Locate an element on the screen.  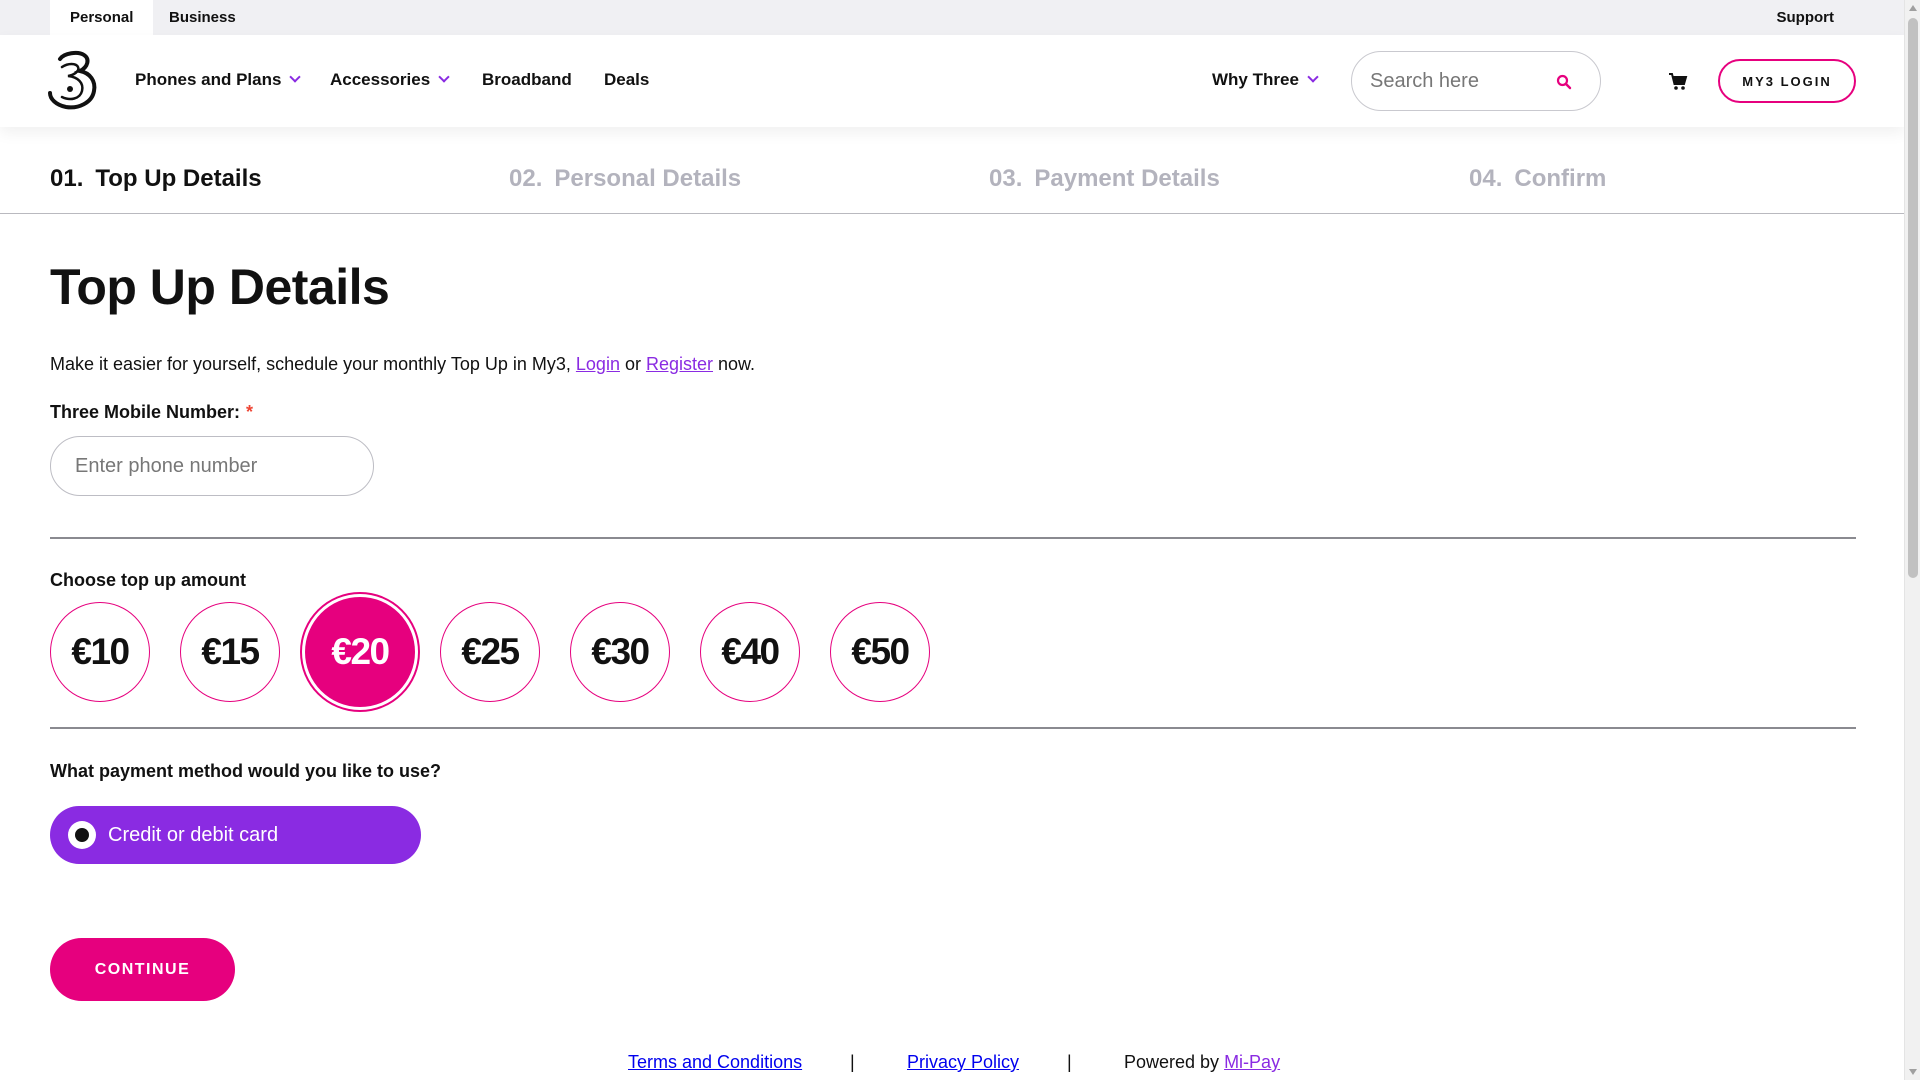
cart-icon is located at coordinates (1678, 81).